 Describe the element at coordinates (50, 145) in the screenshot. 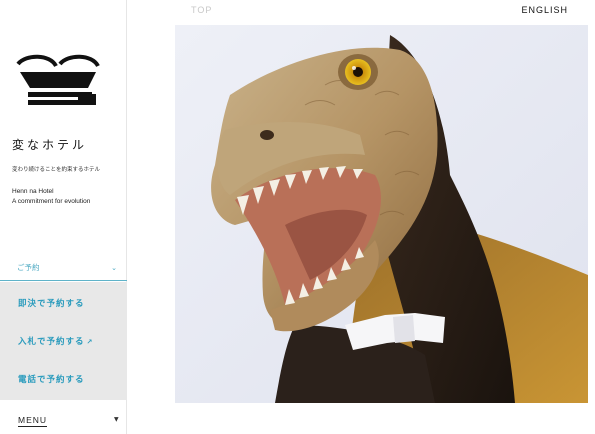

I see `brand-name-jp: 変なホテル` at that location.